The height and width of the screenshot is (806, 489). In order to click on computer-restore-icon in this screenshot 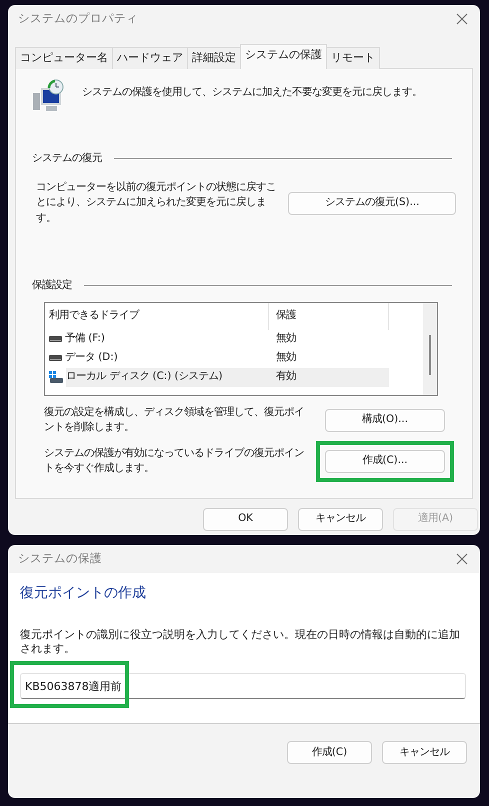, I will do `click(49, 95)`.